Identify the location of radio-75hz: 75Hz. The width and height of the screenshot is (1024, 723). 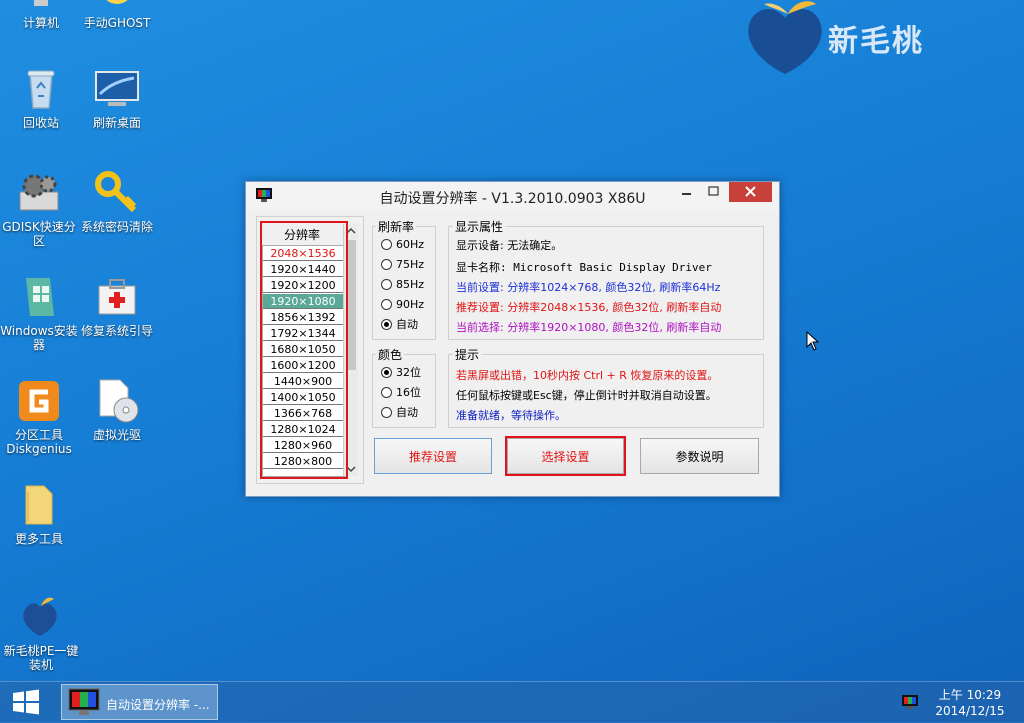
(402, 265).